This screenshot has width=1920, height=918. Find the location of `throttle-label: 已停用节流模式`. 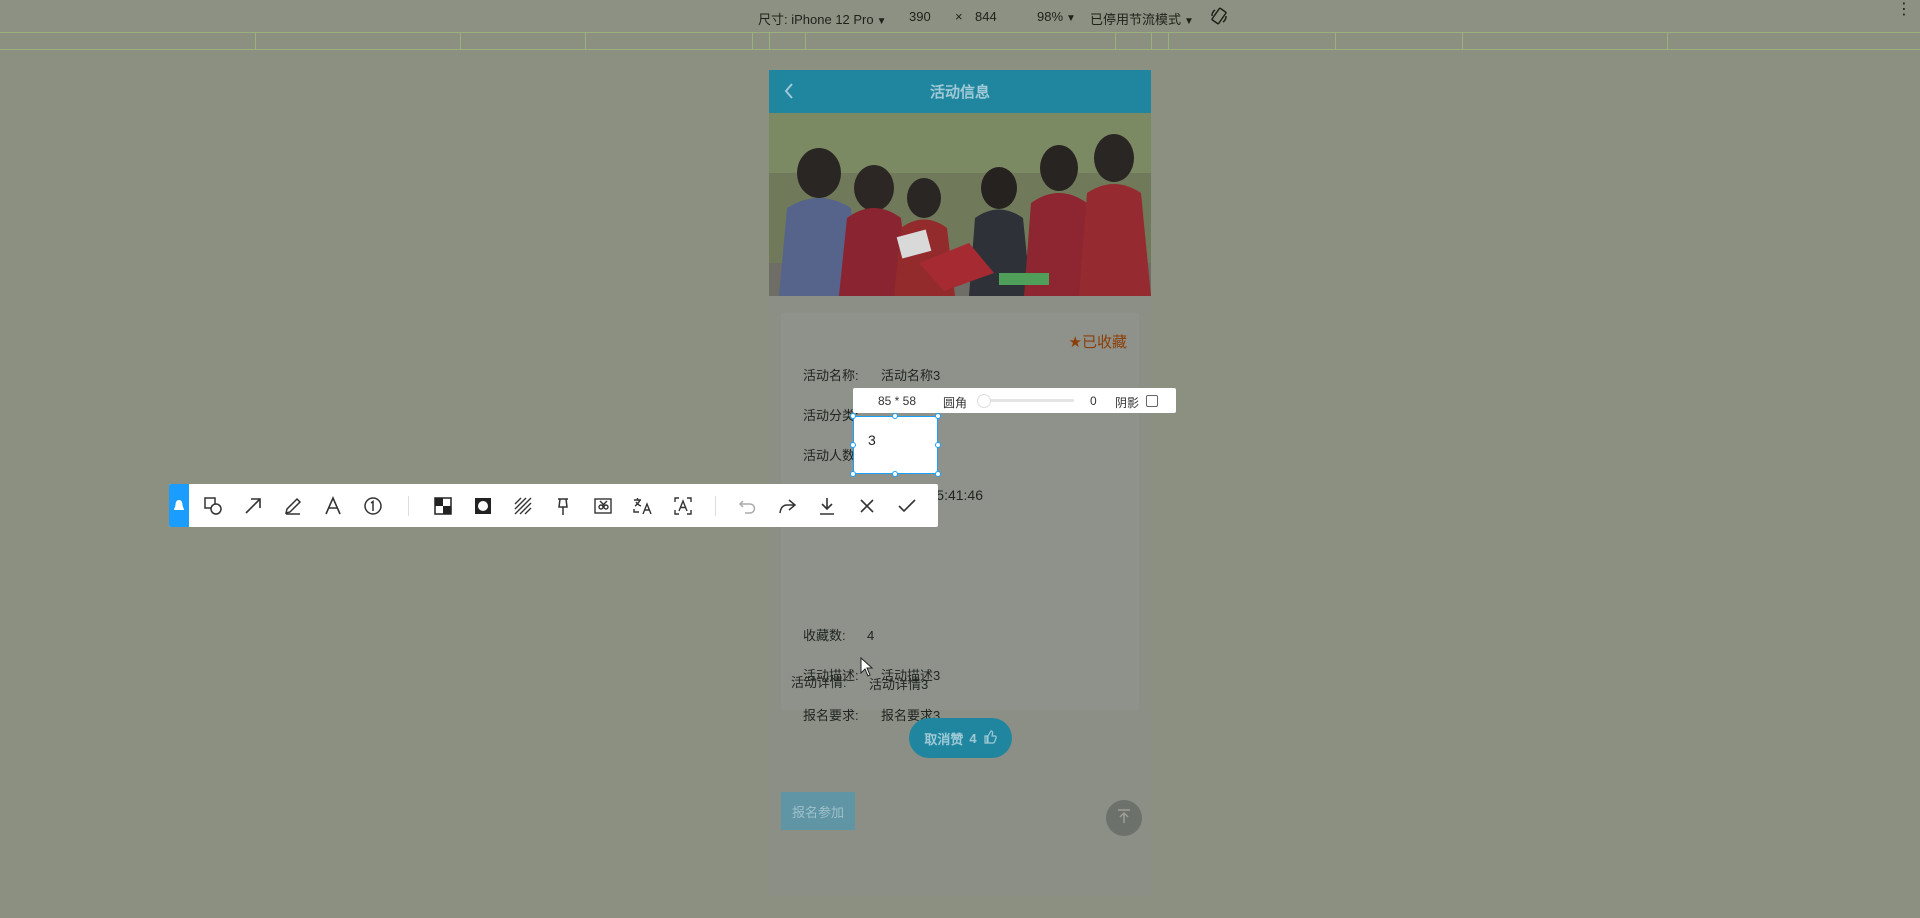

throttle-label: 已停用节流模式 is located at coordinates (1136, 19).